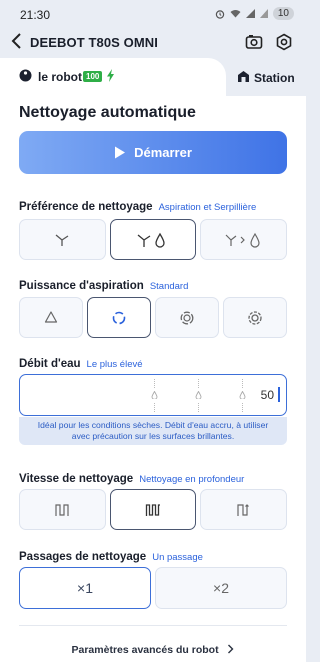 The image size is (320, 662). I want to click on water-value: Le plus élevé, so click(114, 364).